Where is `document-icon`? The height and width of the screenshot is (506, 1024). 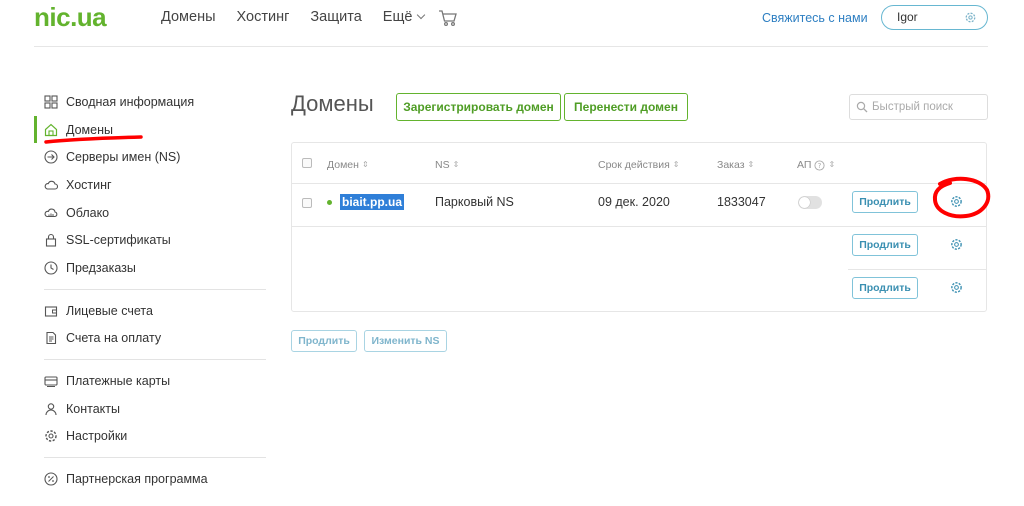 document-icon is located at coordinates (51, 338).